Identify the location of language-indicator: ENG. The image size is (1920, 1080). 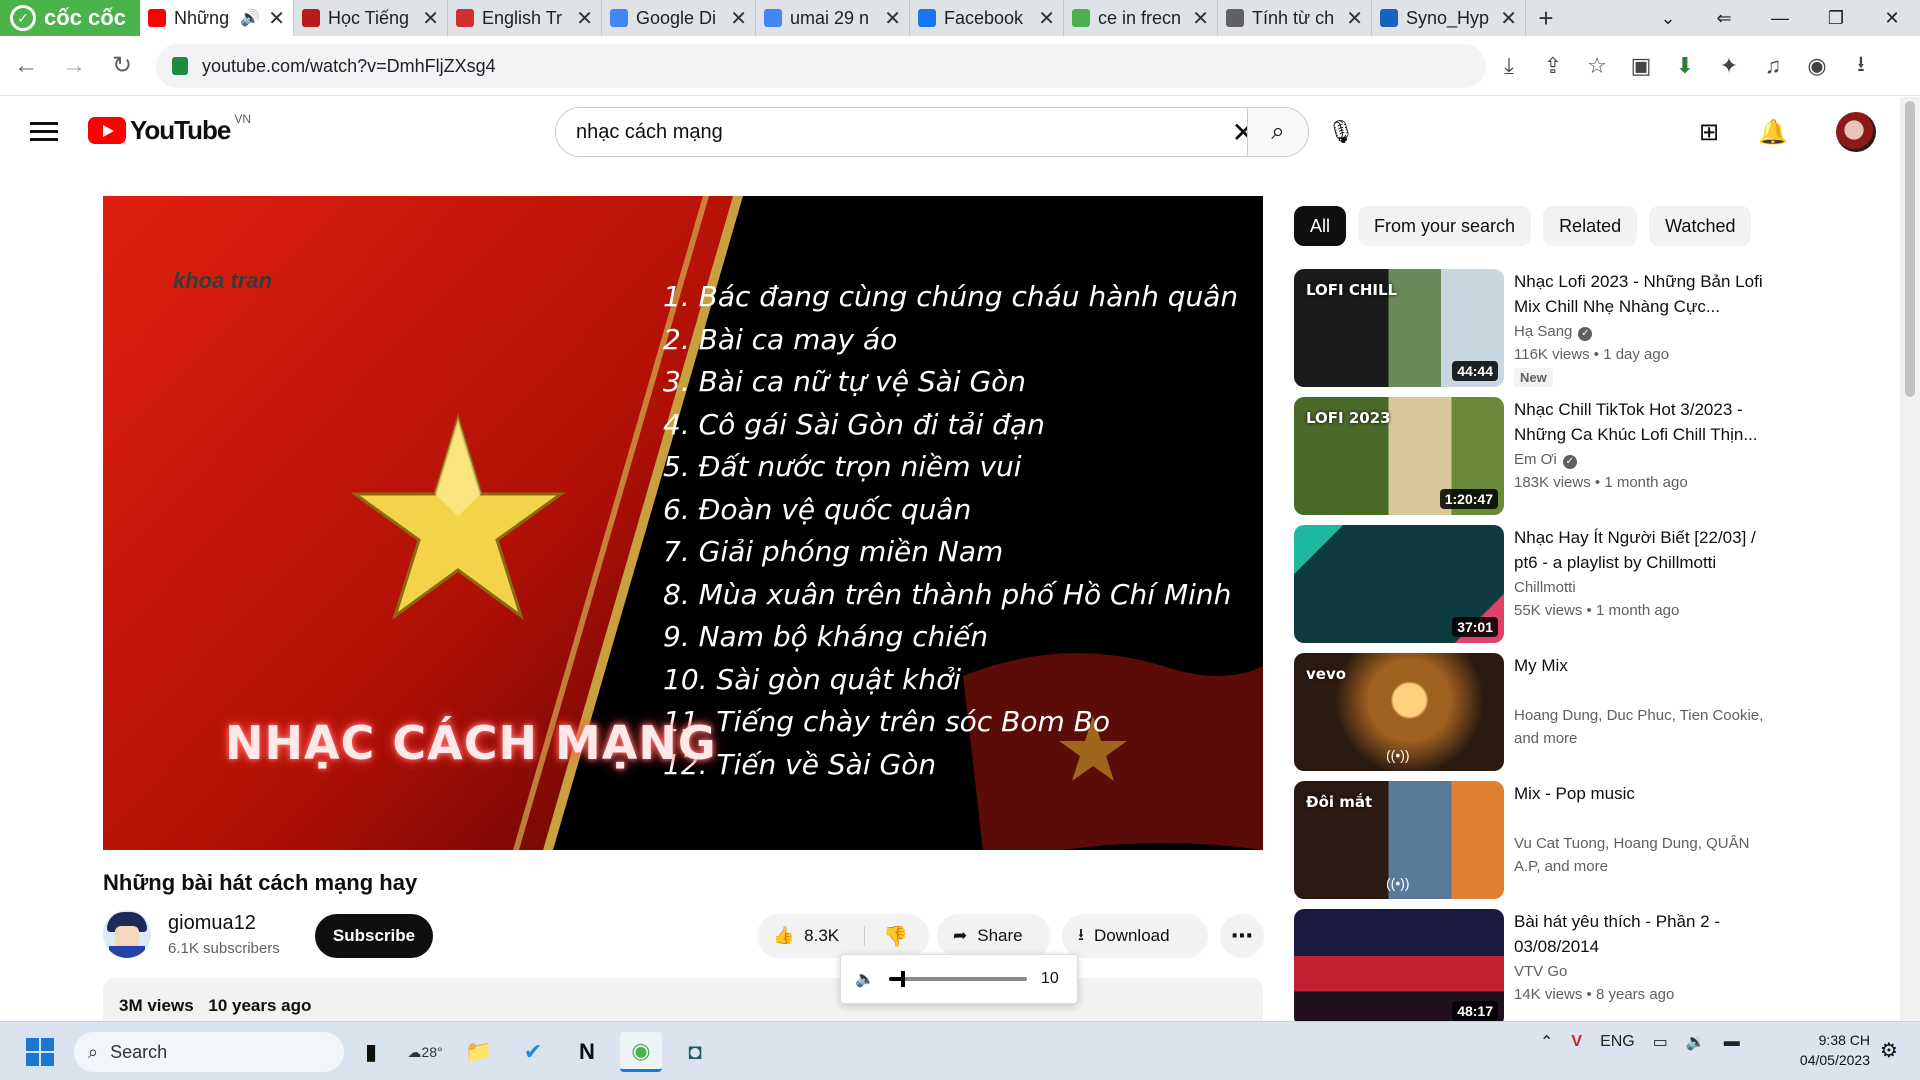
(1617, 1042).